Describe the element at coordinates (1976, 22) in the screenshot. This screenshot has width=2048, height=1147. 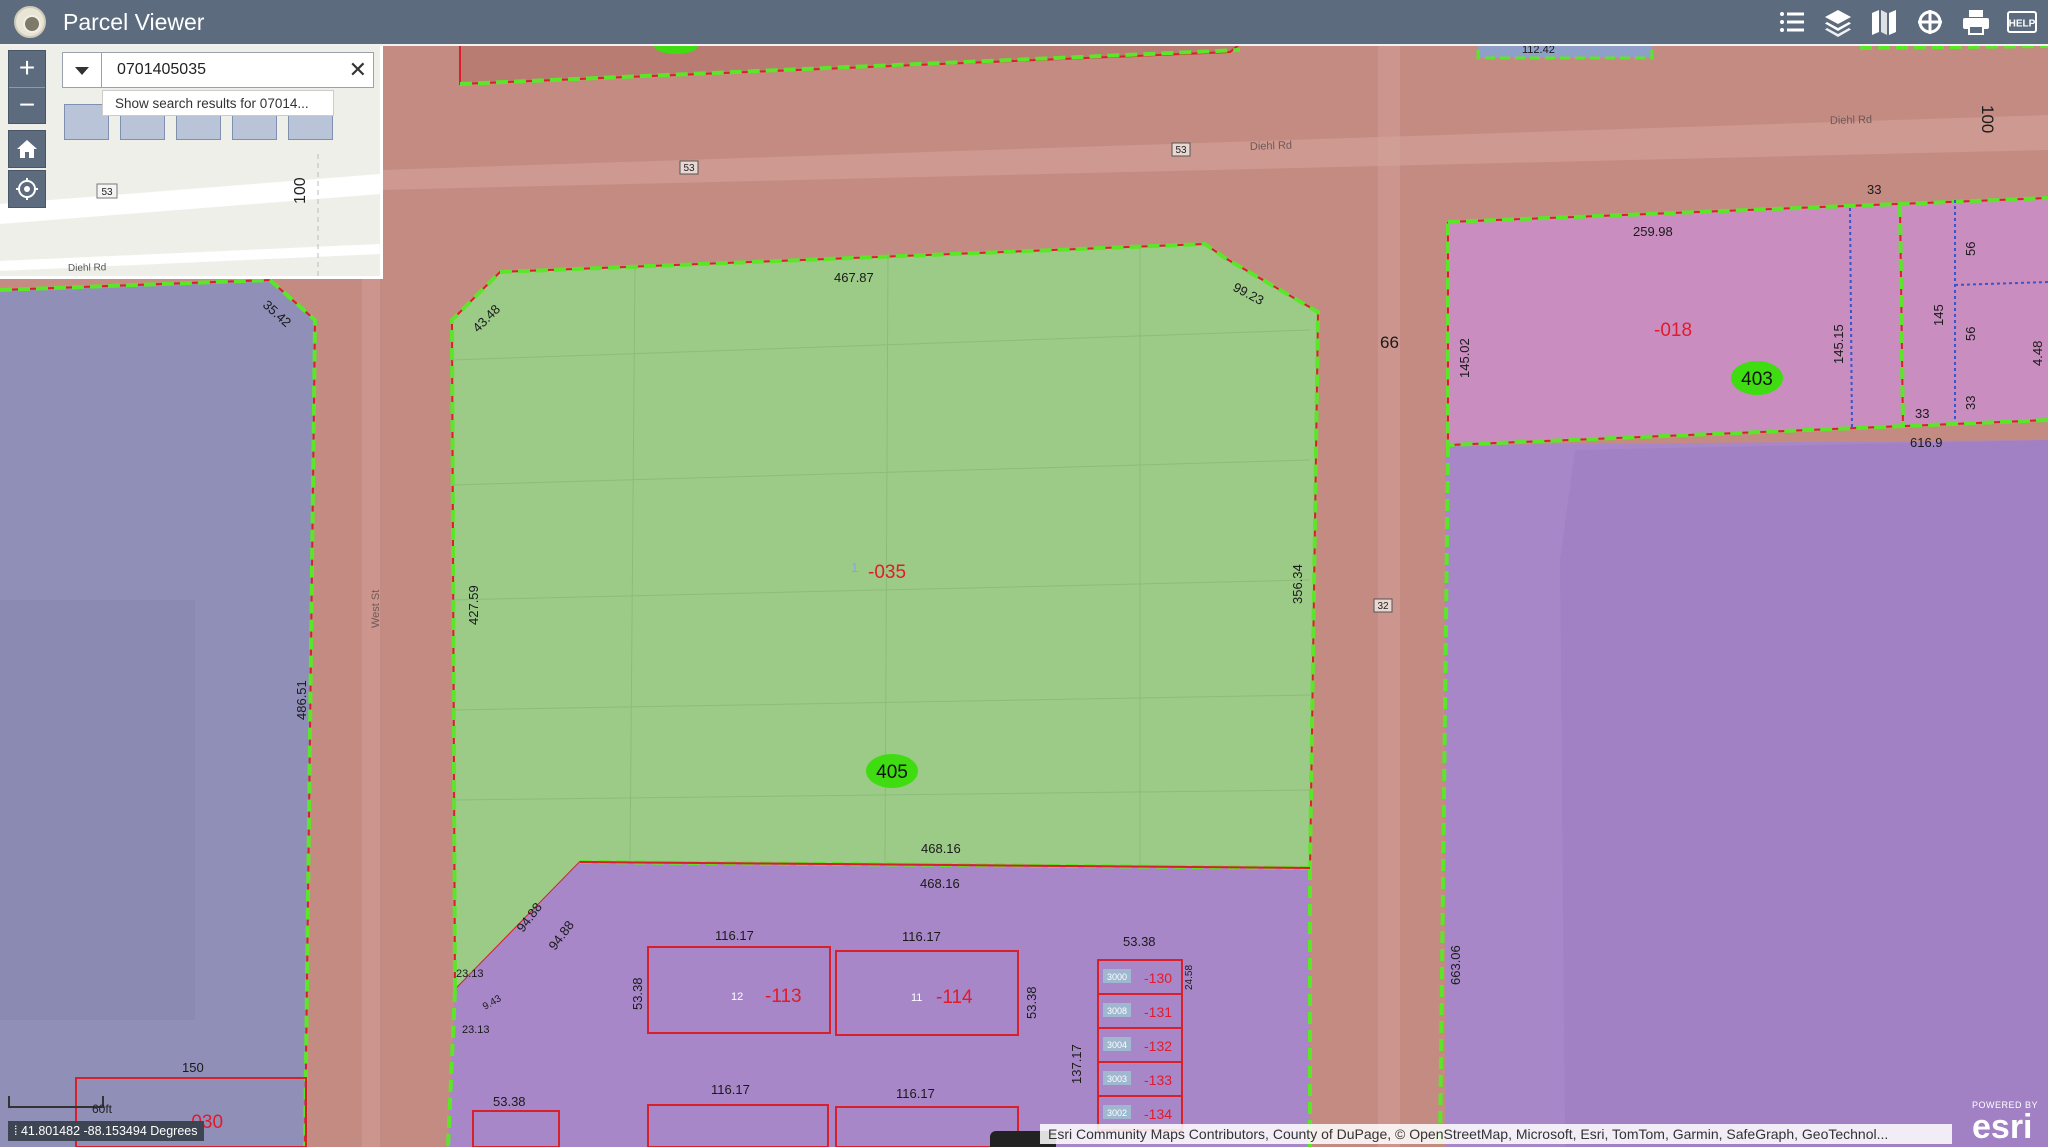
I see `print-icon` at that location.